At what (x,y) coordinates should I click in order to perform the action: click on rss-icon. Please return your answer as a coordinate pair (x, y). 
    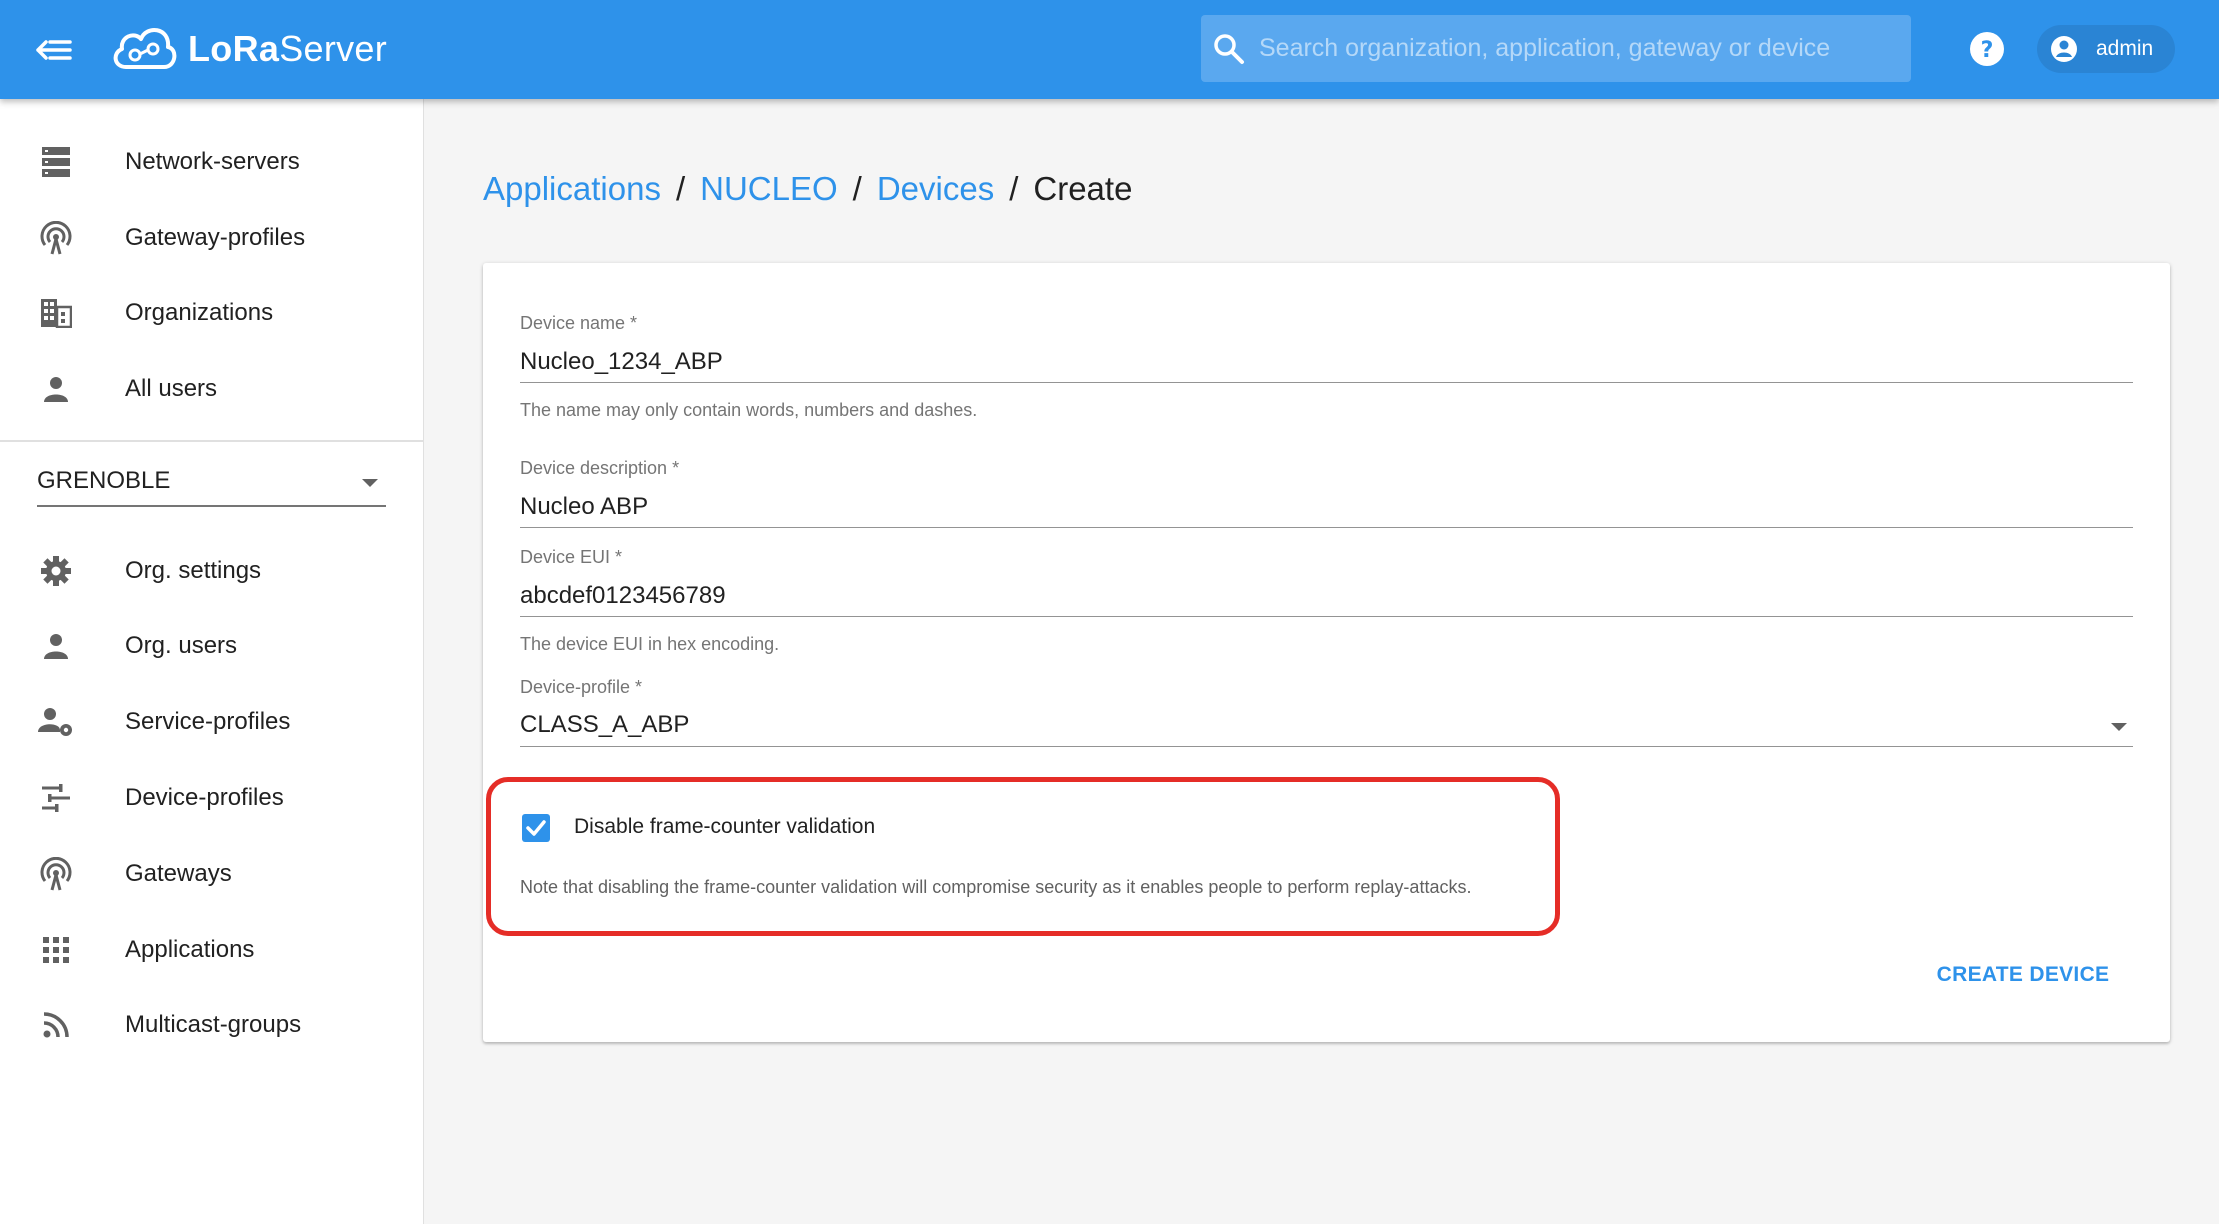
    Looking at the image, I should click on (56, 1025).